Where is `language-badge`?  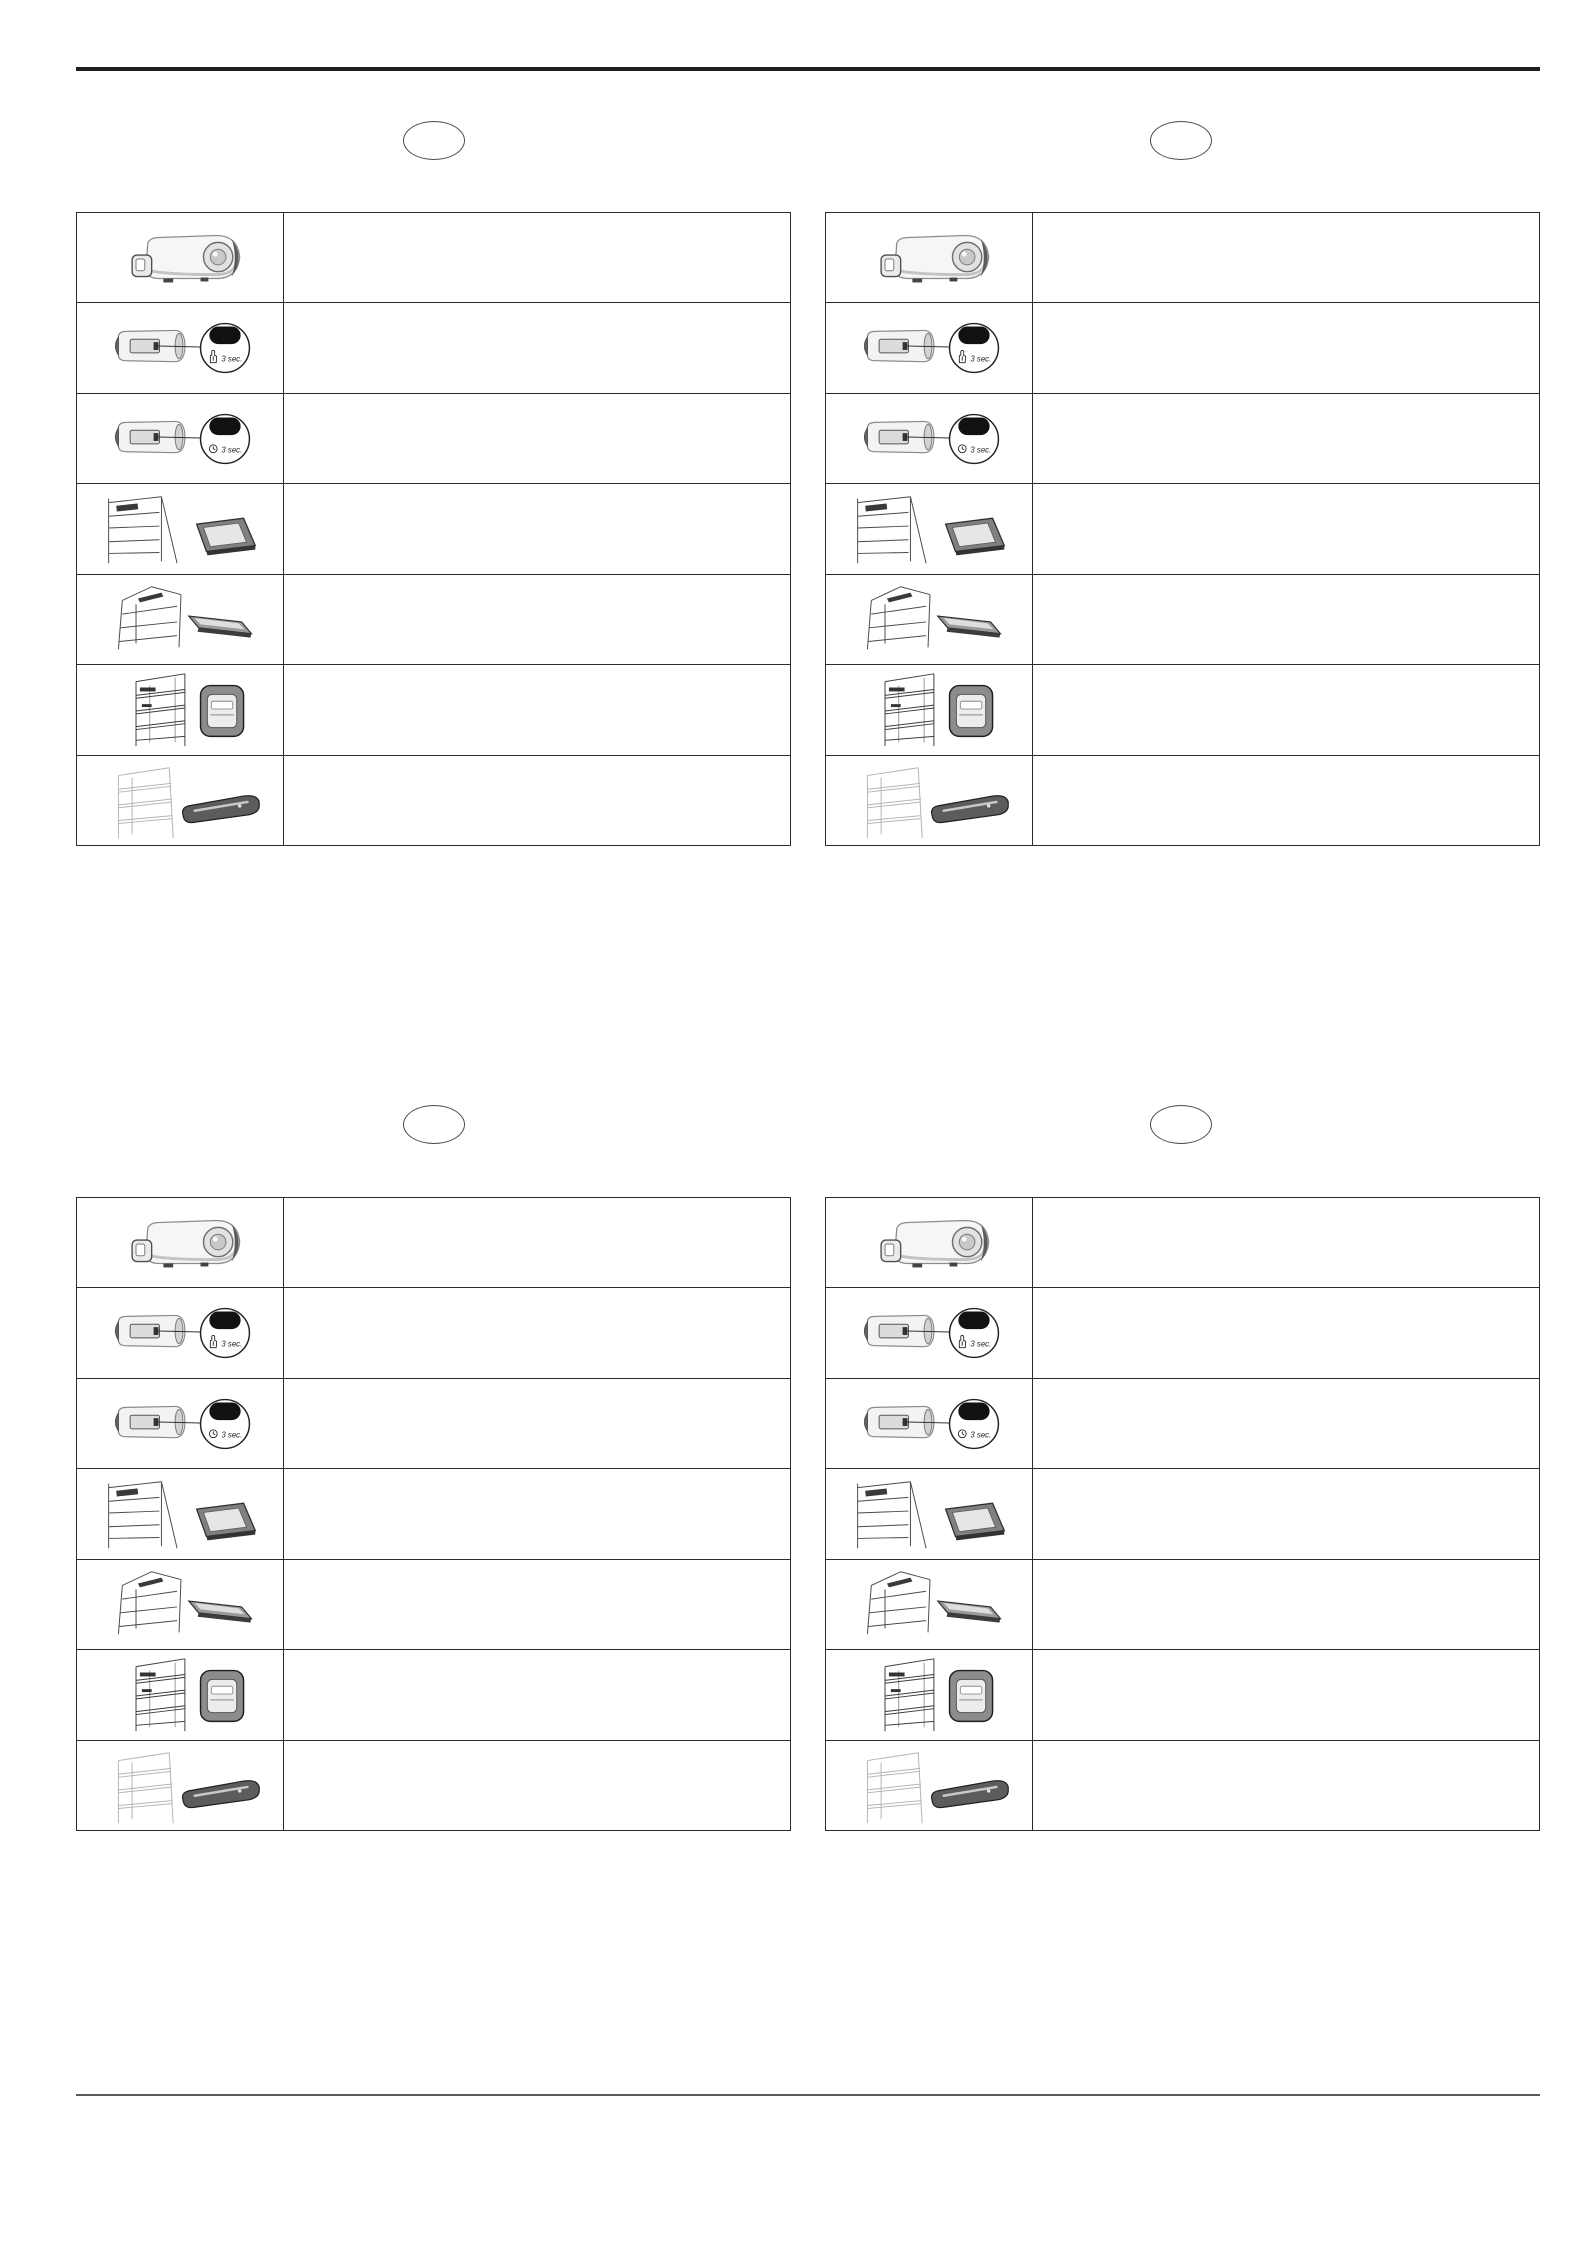 language-badge is located at coordinates (434, 140).